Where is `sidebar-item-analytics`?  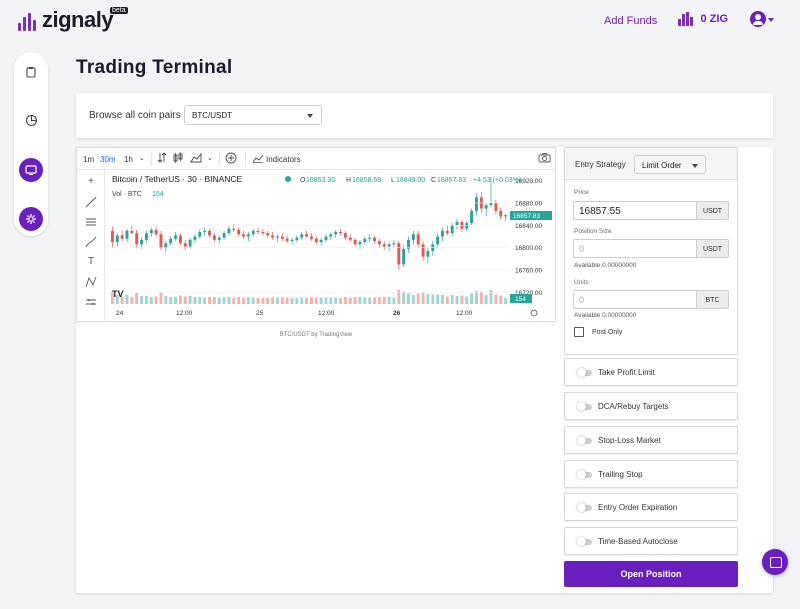 sidebar-item-analytics is located at coordinates (31, 120).